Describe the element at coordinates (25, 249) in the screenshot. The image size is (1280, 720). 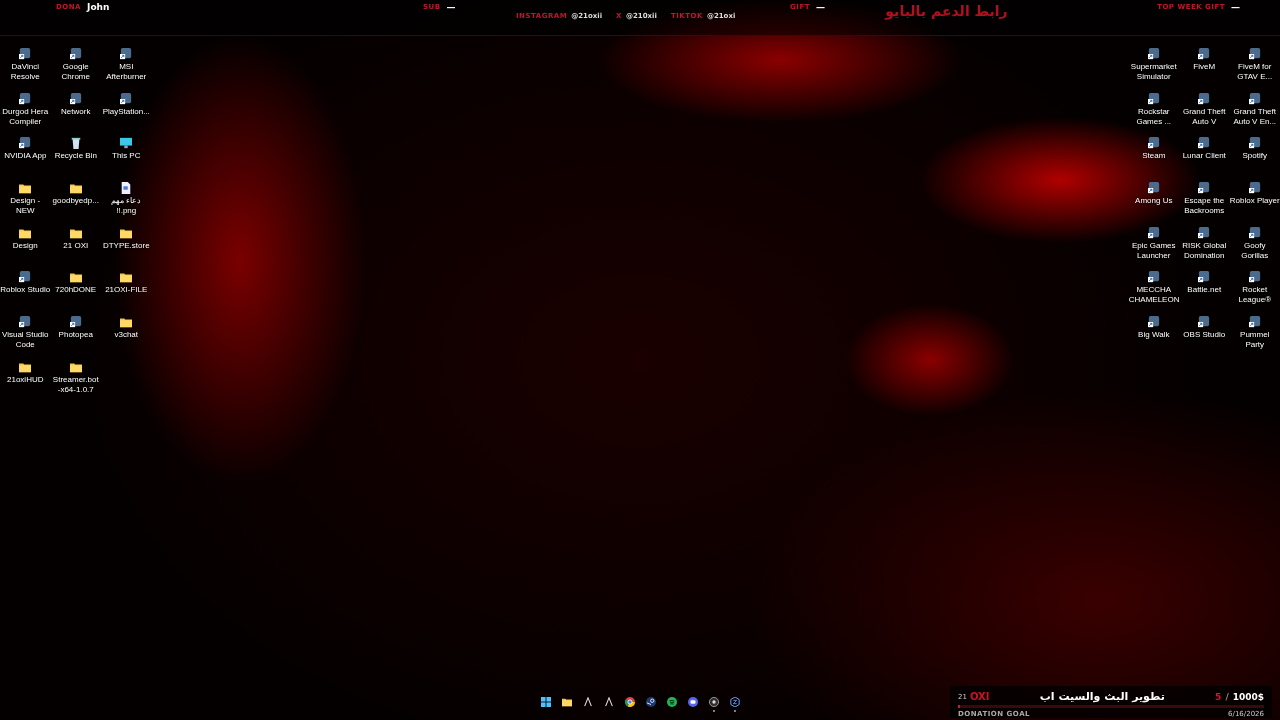
I see `desktop-shortcut: Design` at that location.